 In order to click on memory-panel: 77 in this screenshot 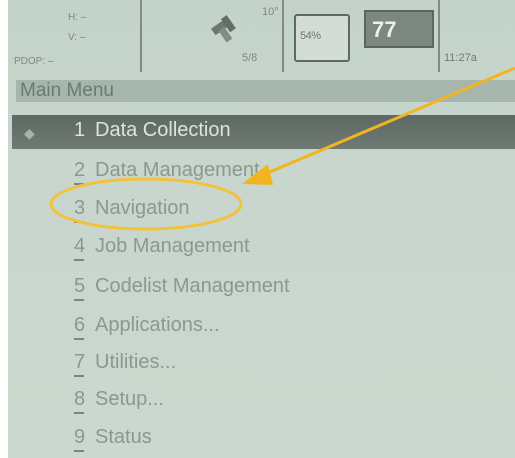, I will do `click(399, 36)`.